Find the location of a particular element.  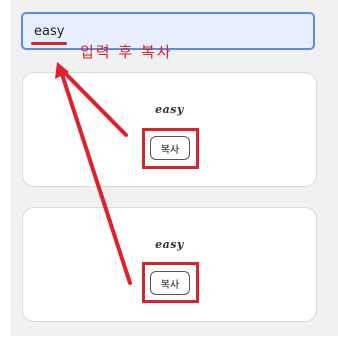

annotation-arrow-line is located at coordinates (95, 175).